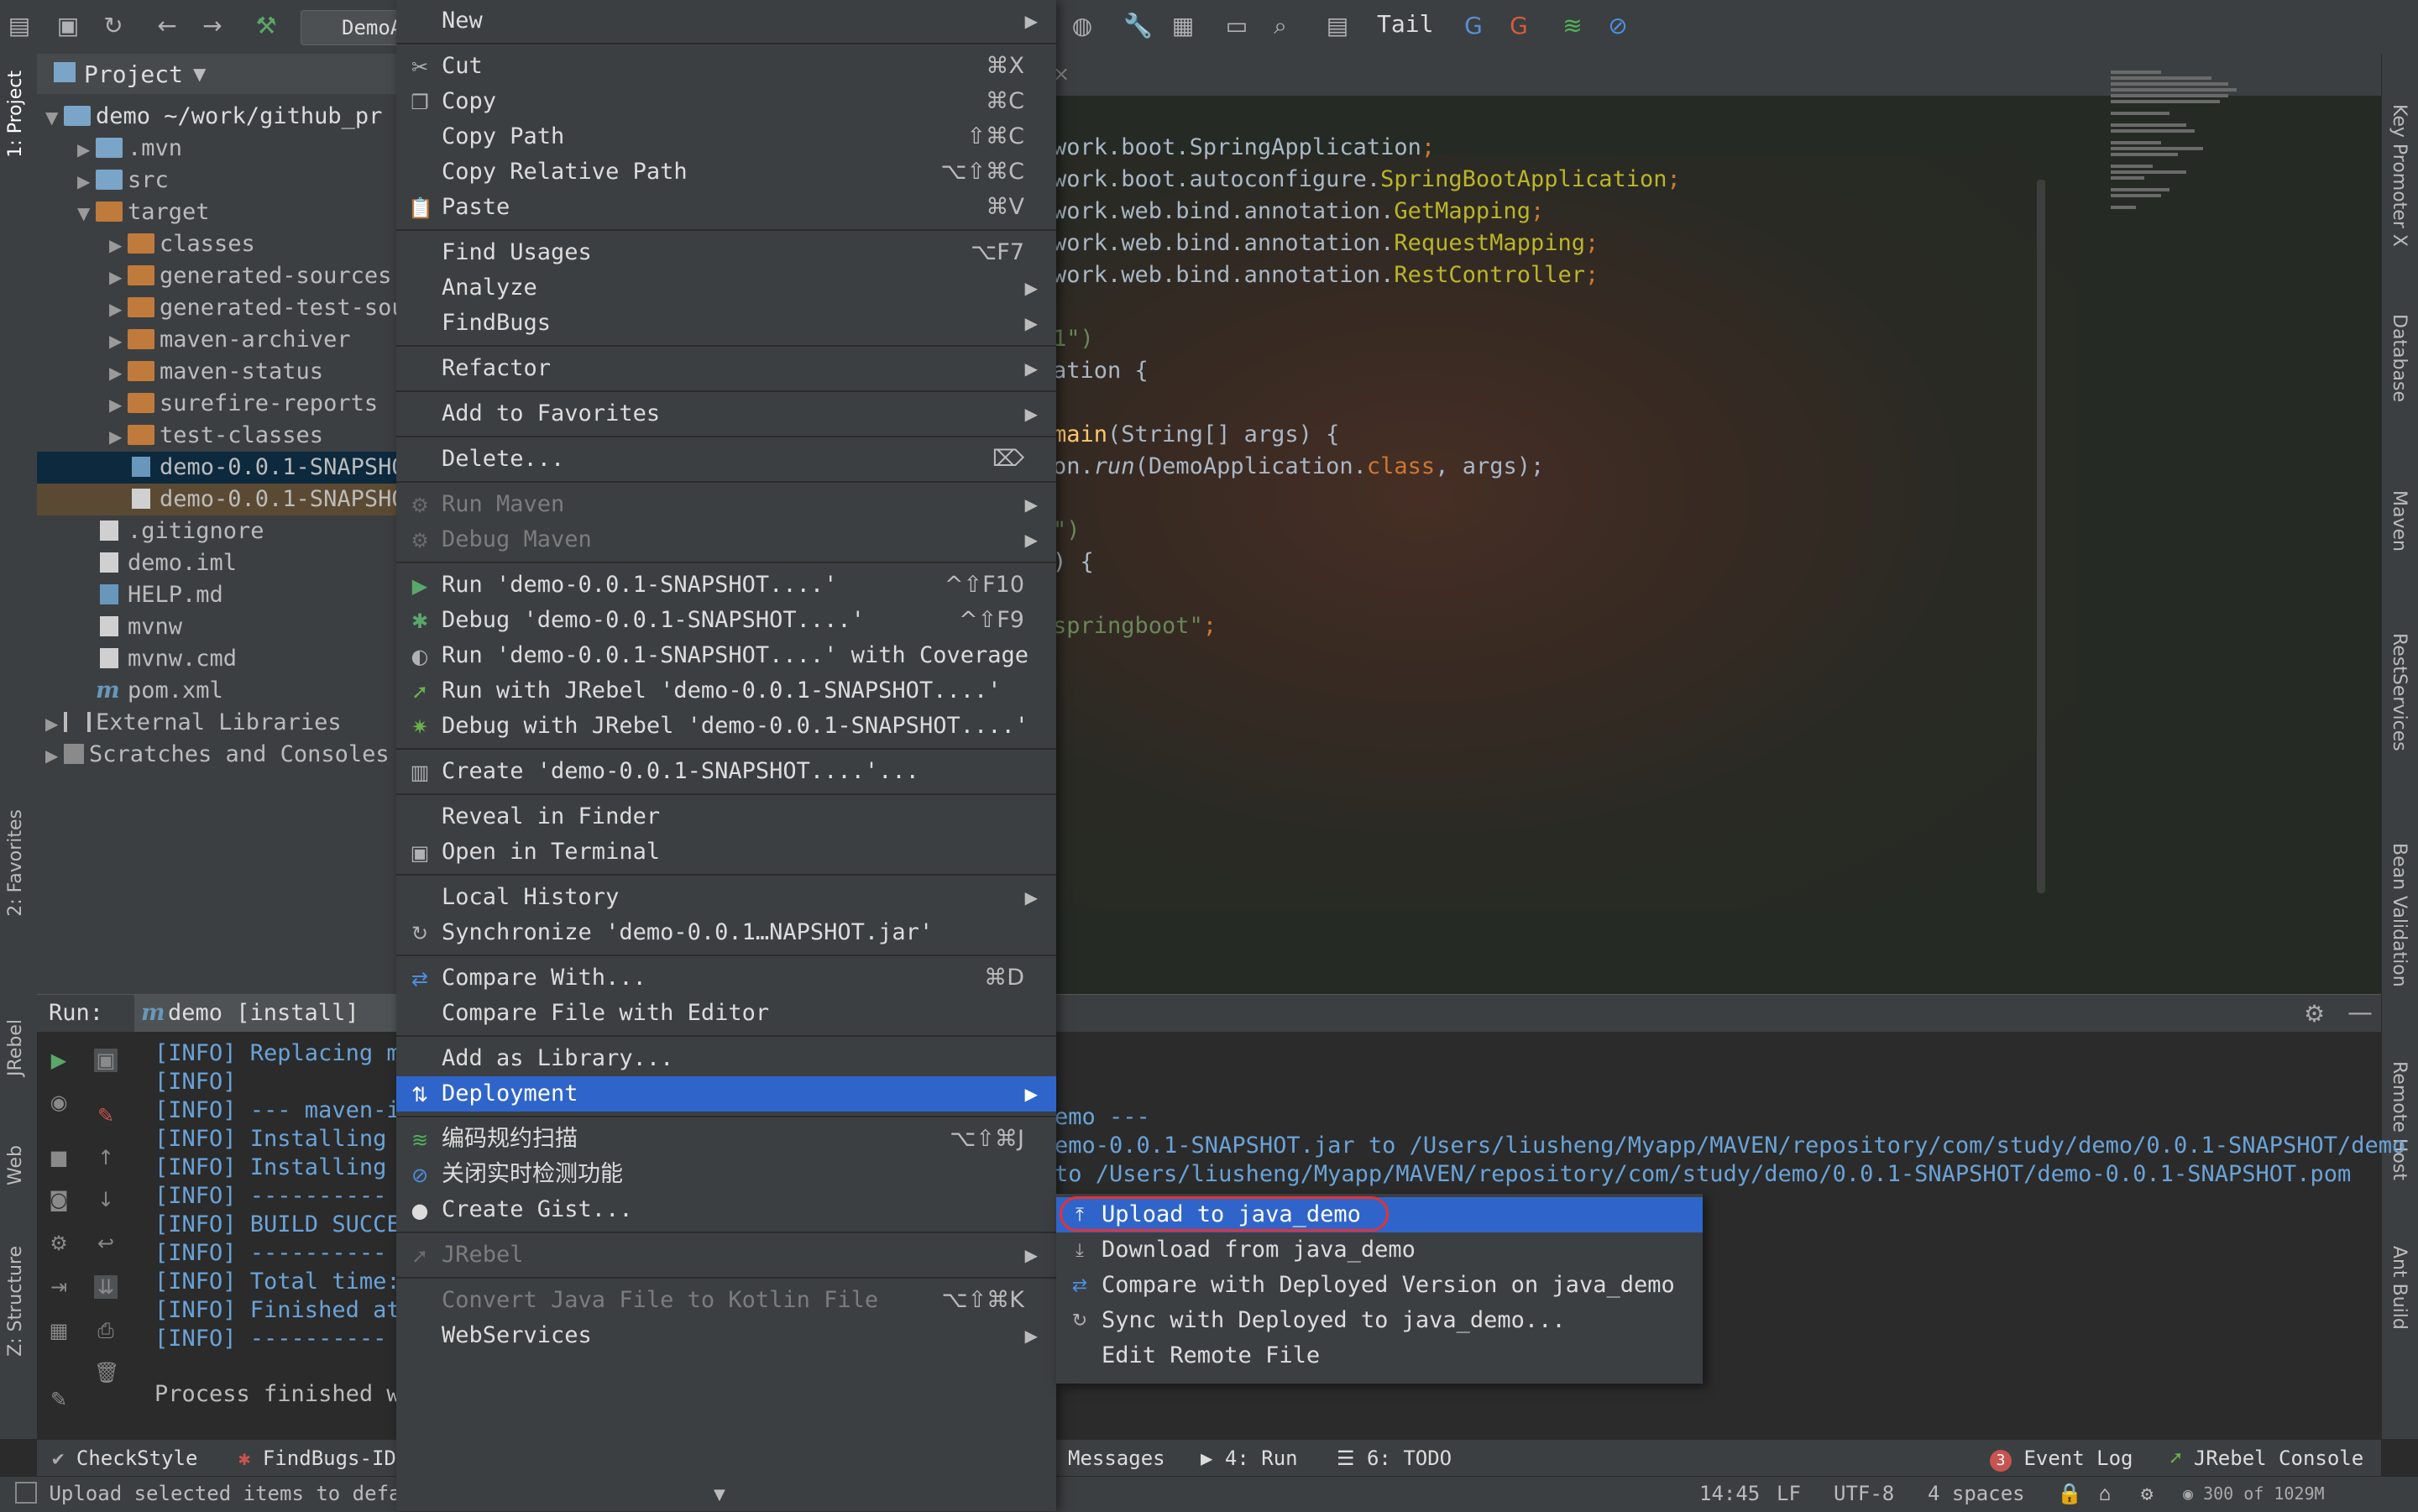  Describe the element at coordinates (726, 1013) in the screenshot. I see `menu-item-compare-file-with-editor: Compare File with Editor` at that location.